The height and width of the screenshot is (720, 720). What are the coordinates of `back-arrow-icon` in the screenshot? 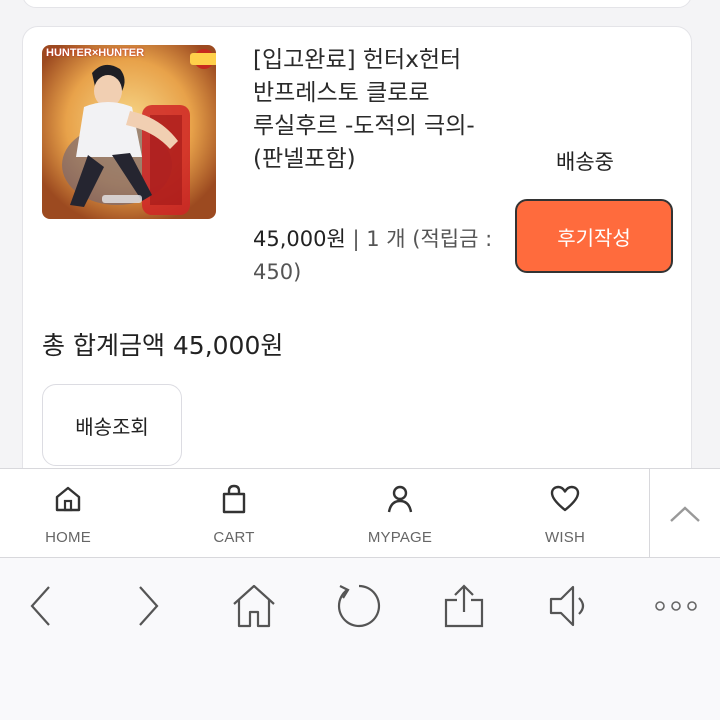 It's located at (40, 606).